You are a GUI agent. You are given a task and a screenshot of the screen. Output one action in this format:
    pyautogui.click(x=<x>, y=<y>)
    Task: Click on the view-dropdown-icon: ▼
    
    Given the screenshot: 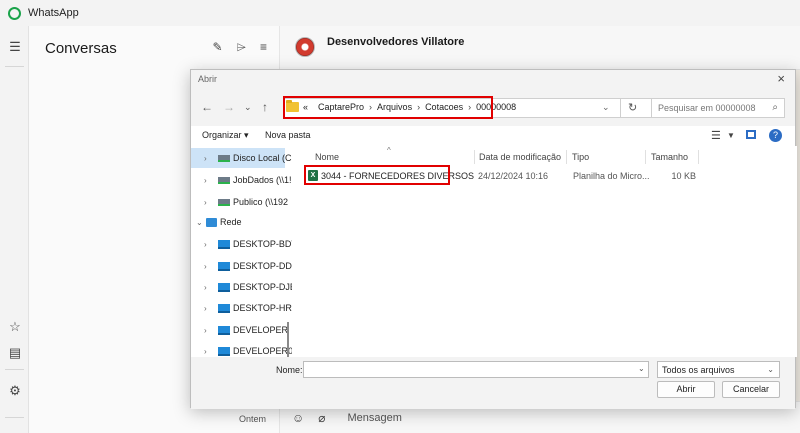 What is the action you would take?
    pyautogui.click(x=731, y=135)
    